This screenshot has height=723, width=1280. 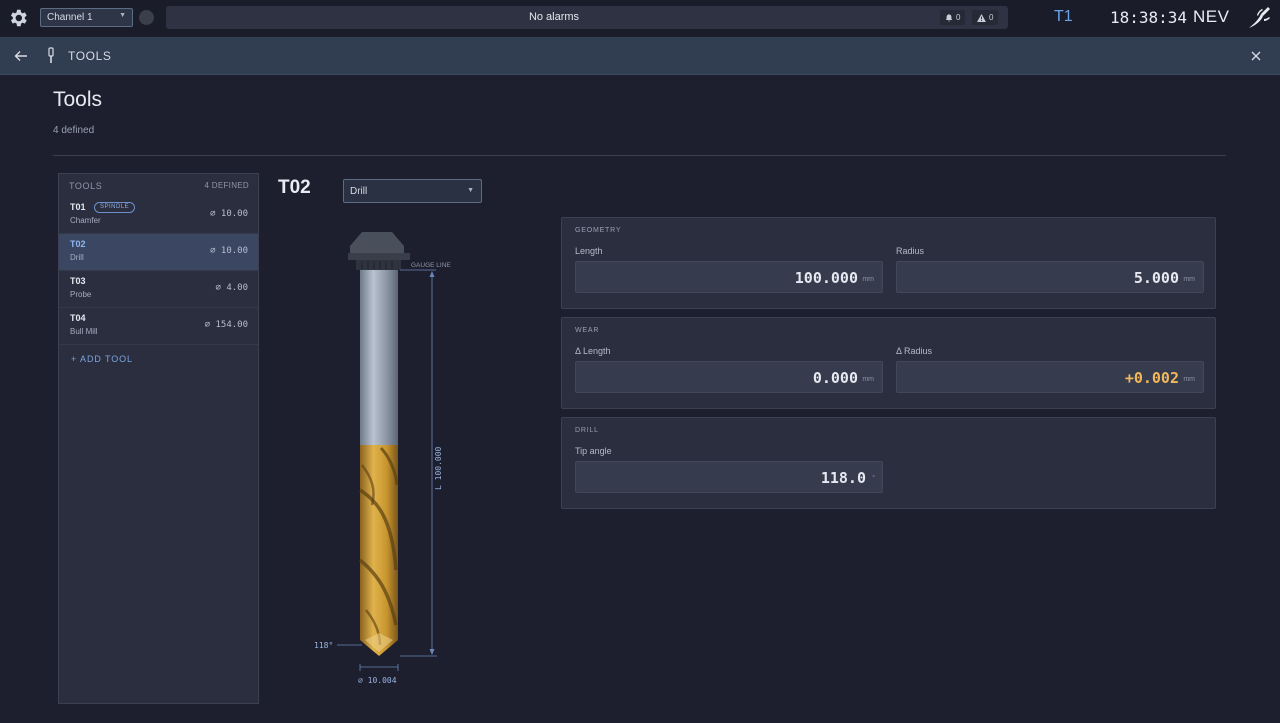 I want to click on geometry-title: GEOMETRY, so click(x=598, y=230).